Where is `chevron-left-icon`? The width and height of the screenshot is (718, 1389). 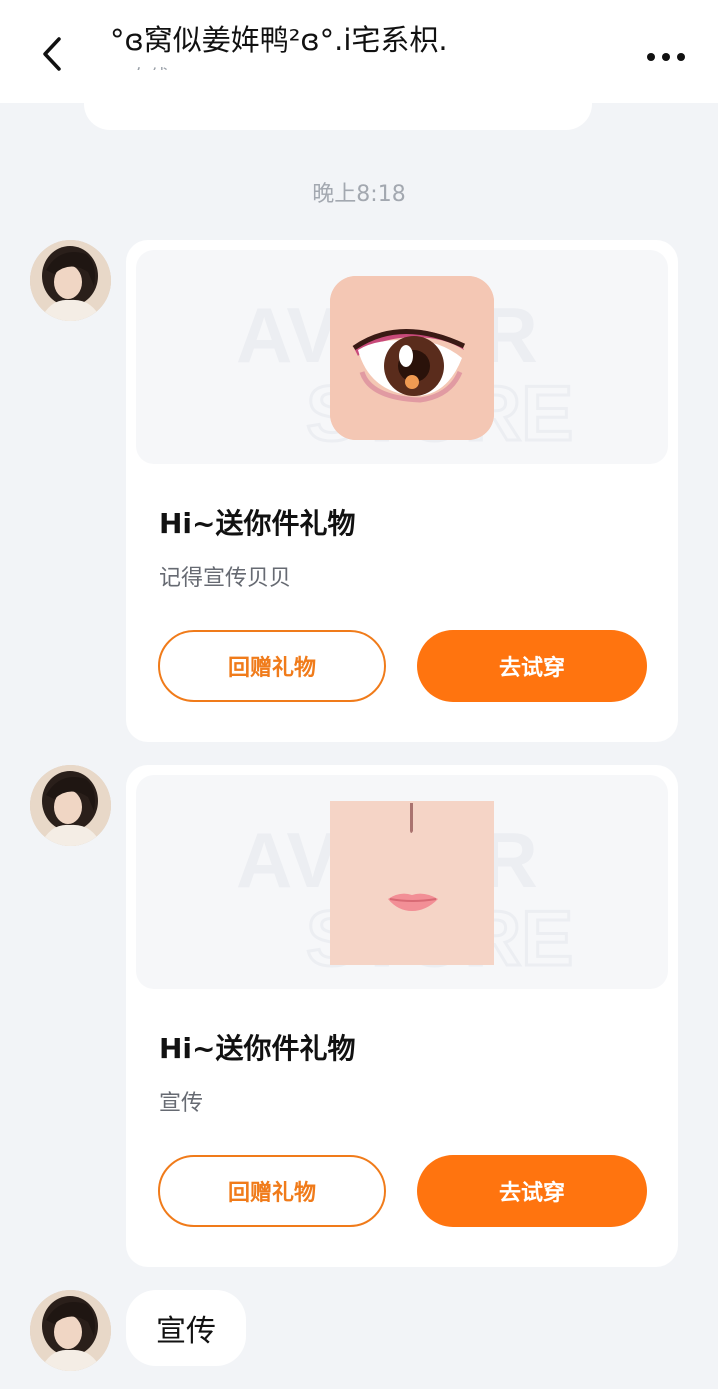
chevron-left-icon is located at coordinates (52, 56).